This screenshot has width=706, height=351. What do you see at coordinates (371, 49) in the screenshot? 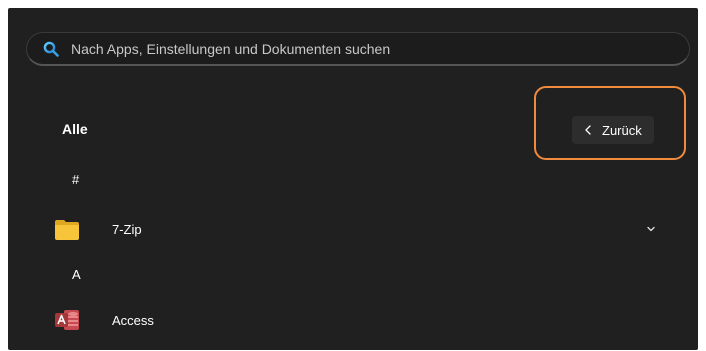
I see `search-input` at bounding box center [371, 49].